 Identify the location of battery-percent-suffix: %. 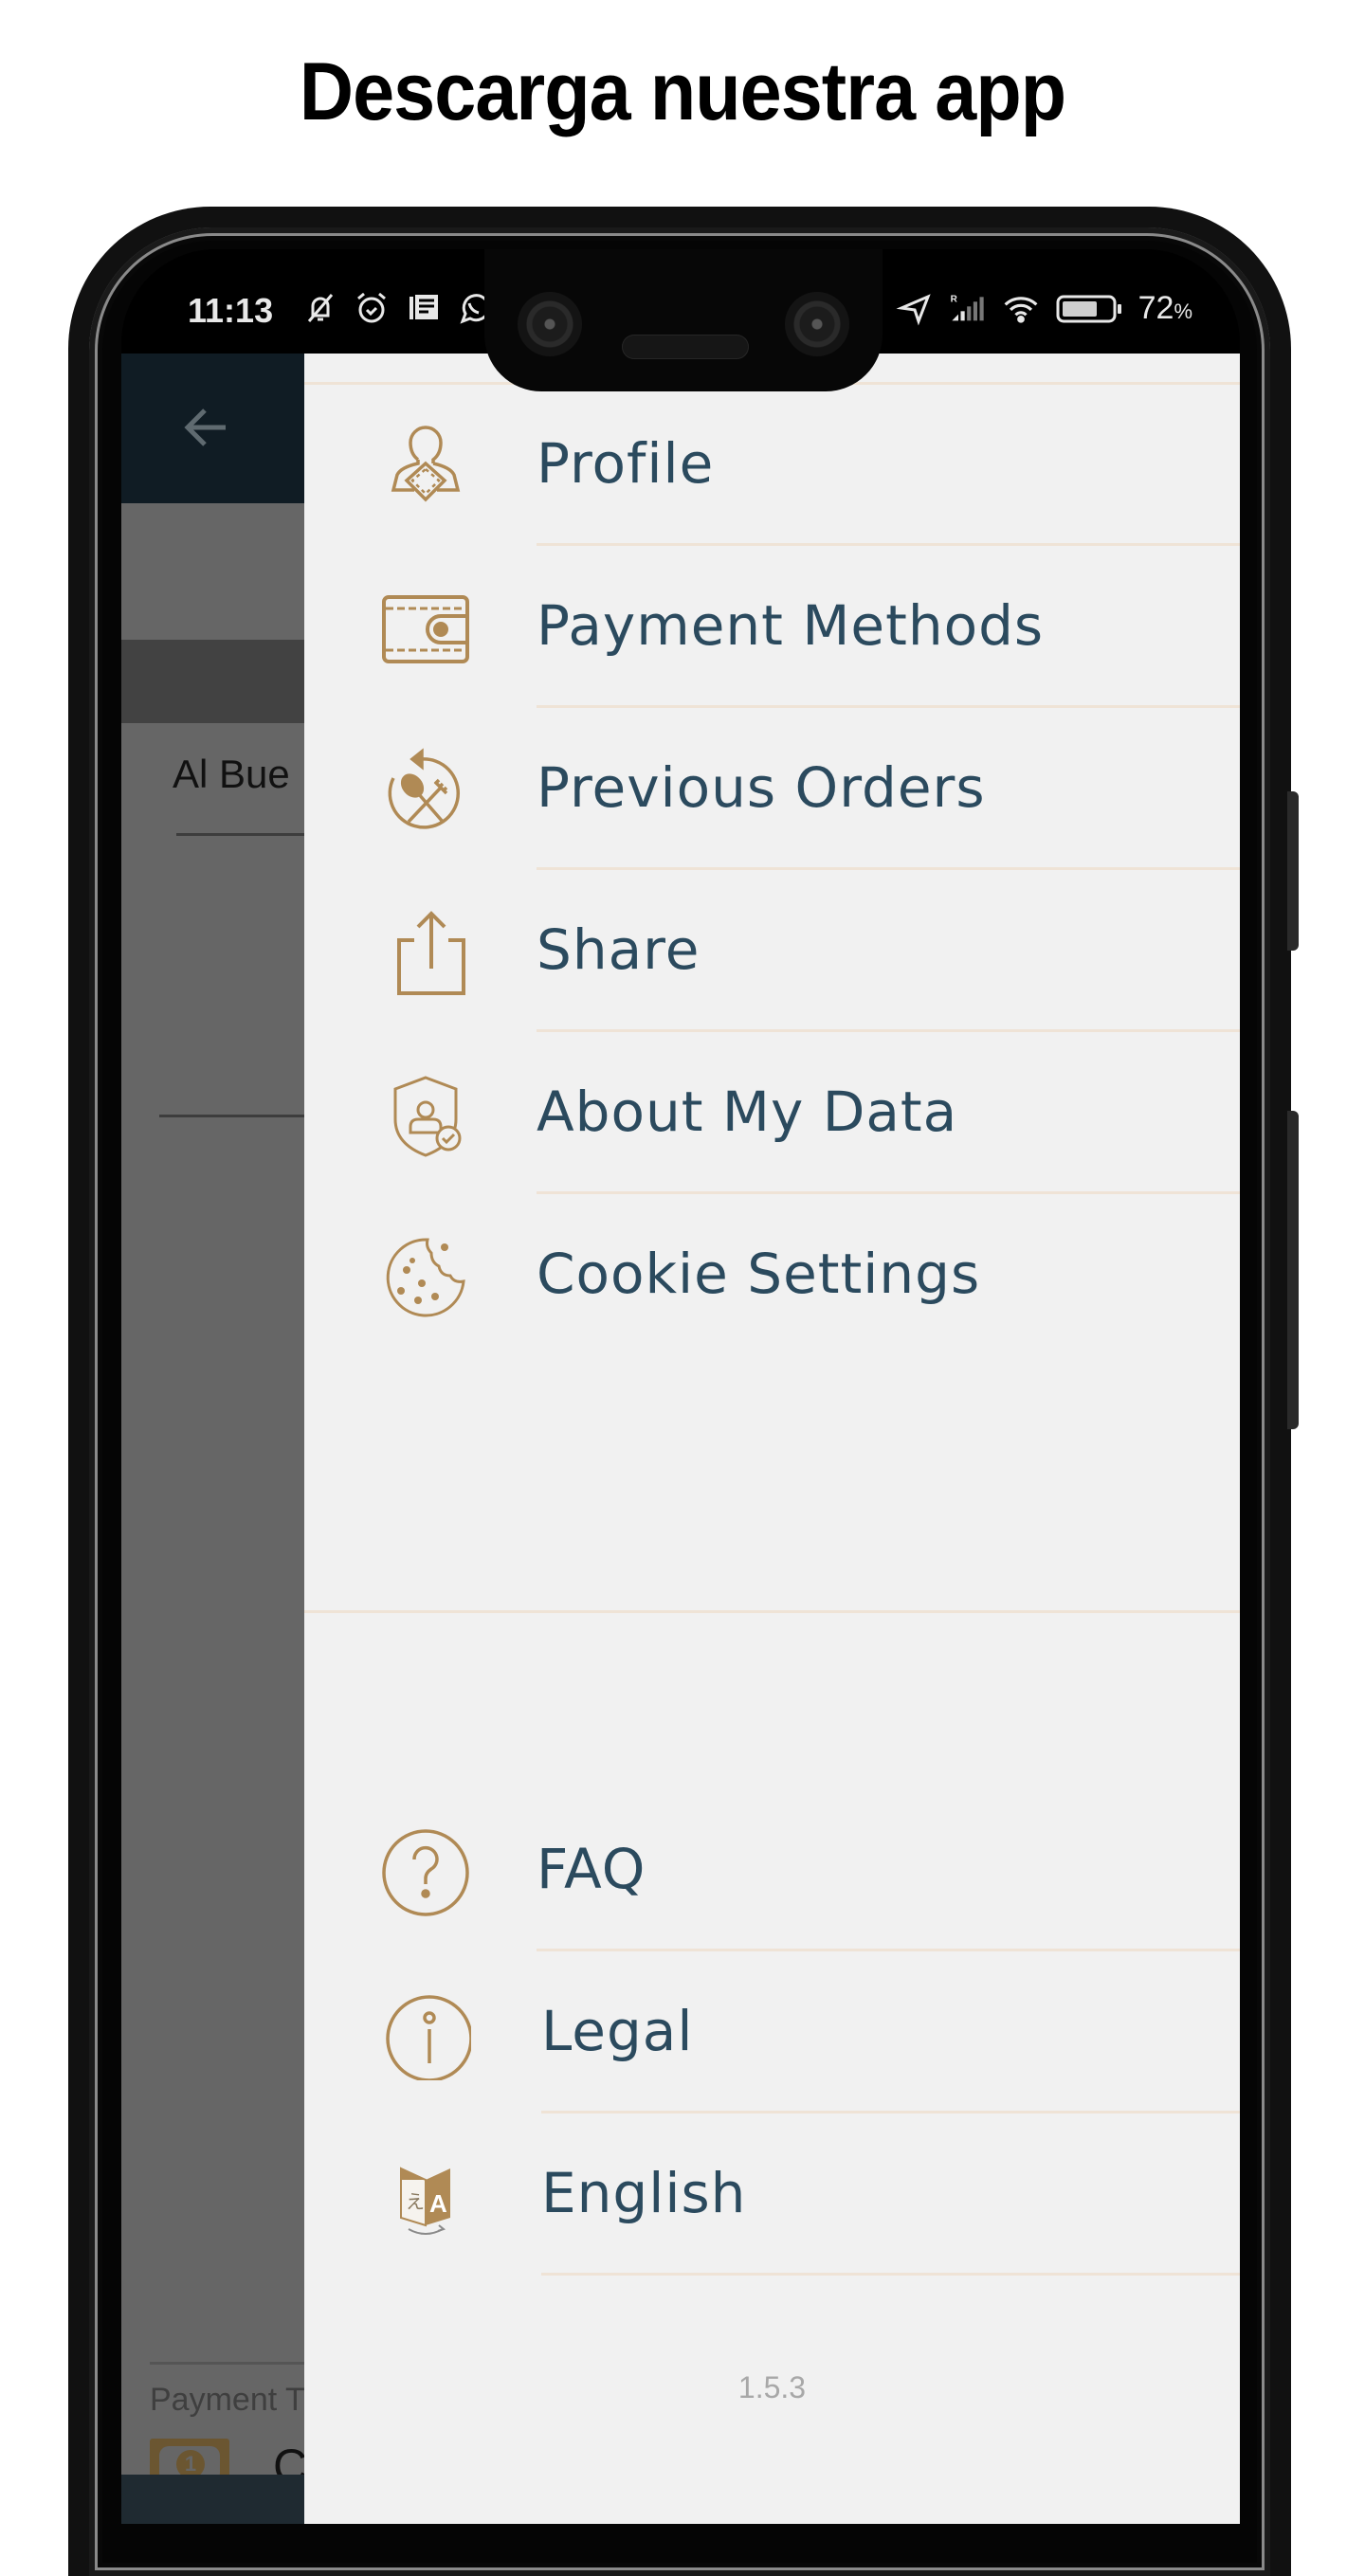
(1183, 311).